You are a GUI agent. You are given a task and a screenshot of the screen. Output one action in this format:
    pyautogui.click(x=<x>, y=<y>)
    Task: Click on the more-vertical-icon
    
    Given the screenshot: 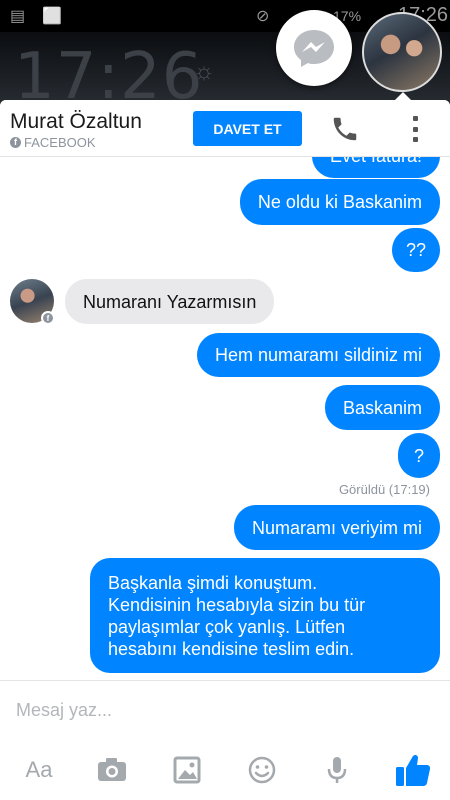 What is the action you would take?
    pyautogui.click(x=415, y=129)
    